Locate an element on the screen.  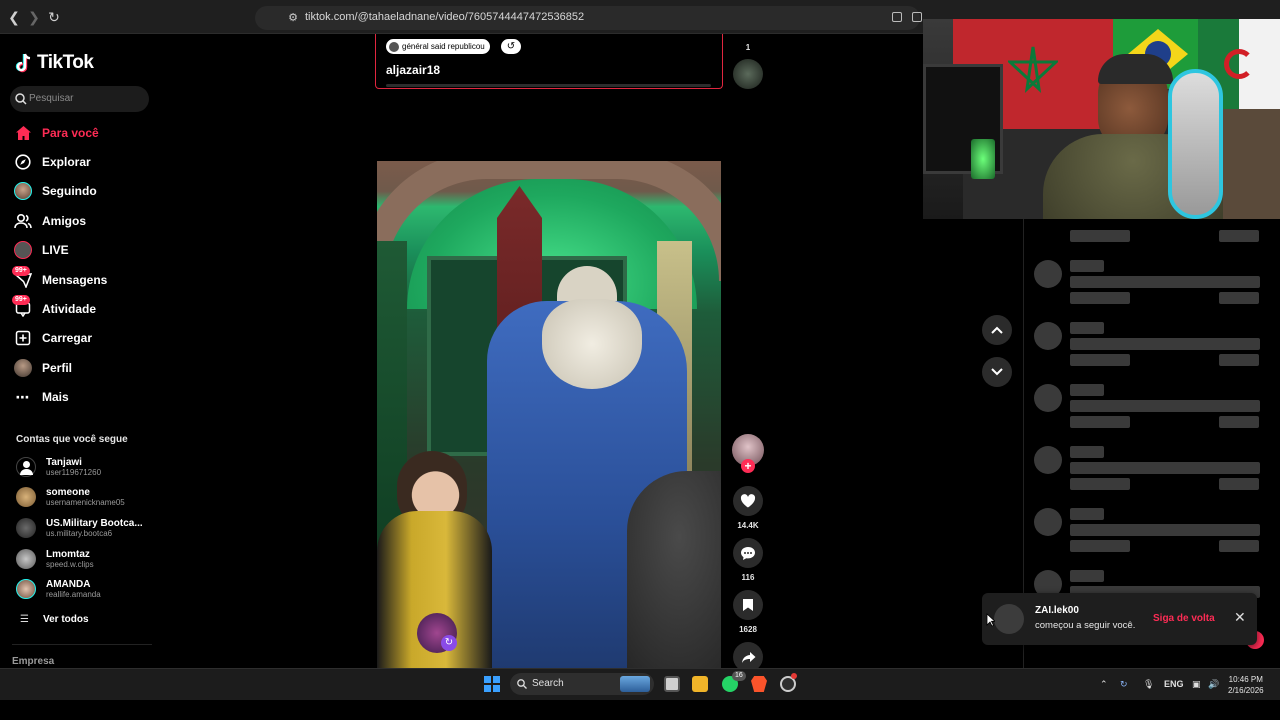
close-icon: ✕ is located at coordinates (1240, 617).